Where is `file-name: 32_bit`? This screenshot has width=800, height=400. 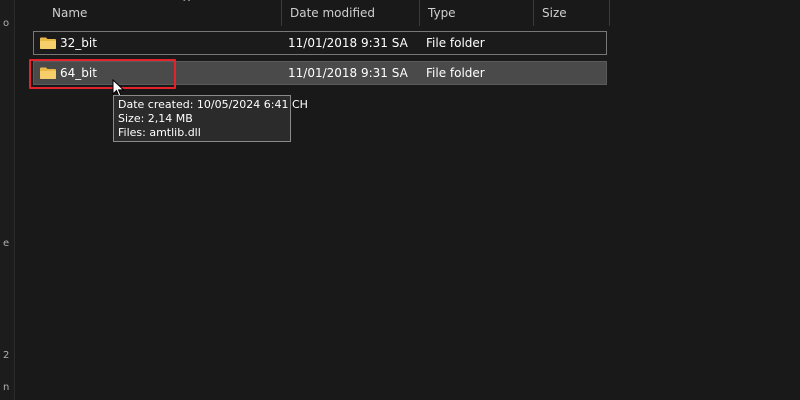 file-name: 32_bit is located at coordinates (78, 43).